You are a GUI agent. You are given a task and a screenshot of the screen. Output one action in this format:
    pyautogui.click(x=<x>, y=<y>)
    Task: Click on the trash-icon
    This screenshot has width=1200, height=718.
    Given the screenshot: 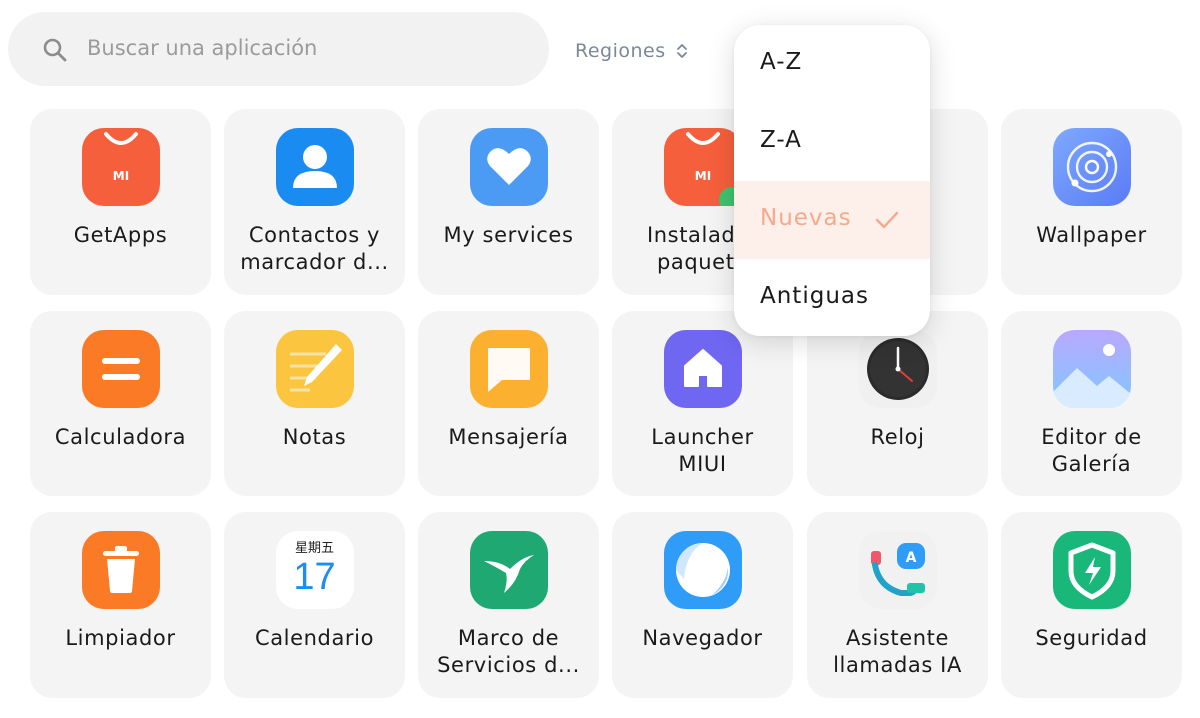 What is the action you would take?
    pyautogui.click(x=120, y=570)
    